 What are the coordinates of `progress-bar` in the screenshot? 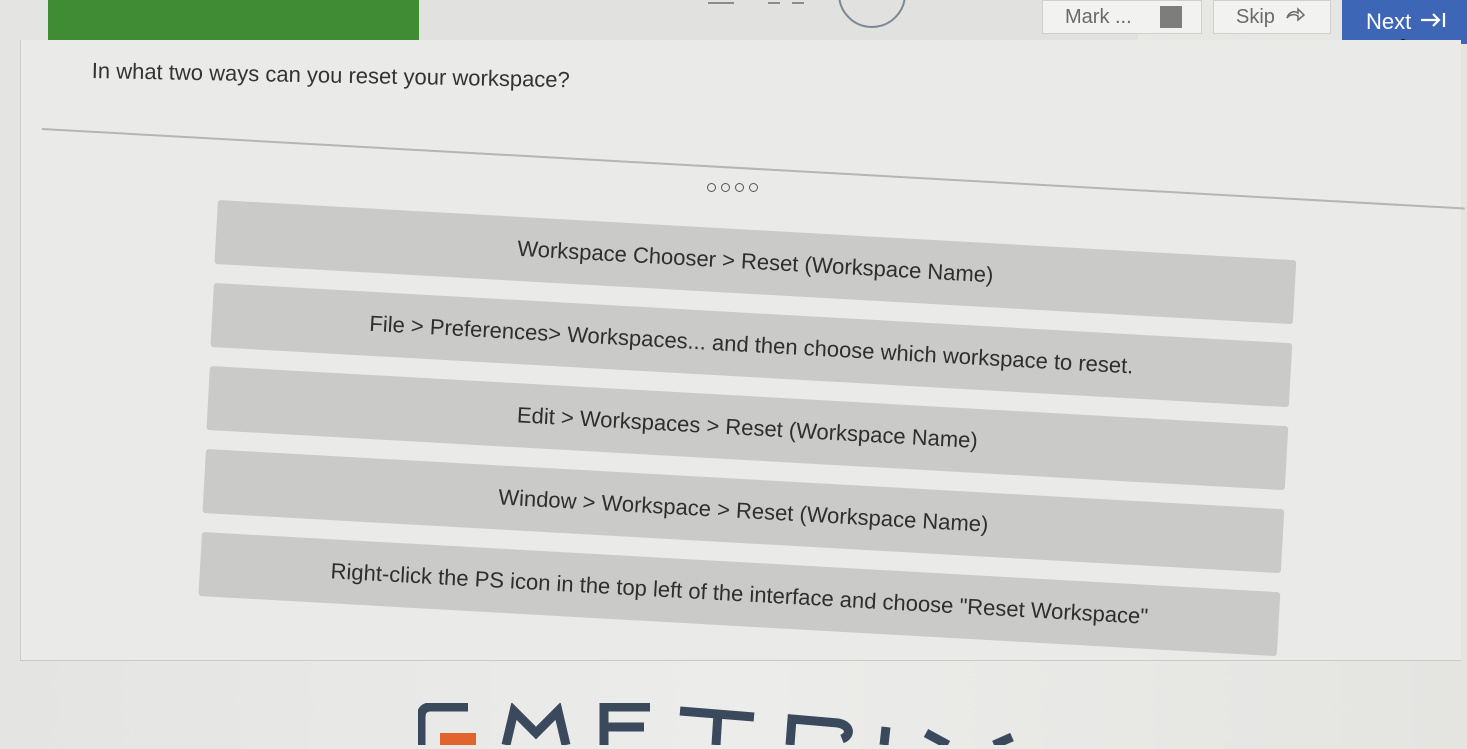 It's located at (593, 20).